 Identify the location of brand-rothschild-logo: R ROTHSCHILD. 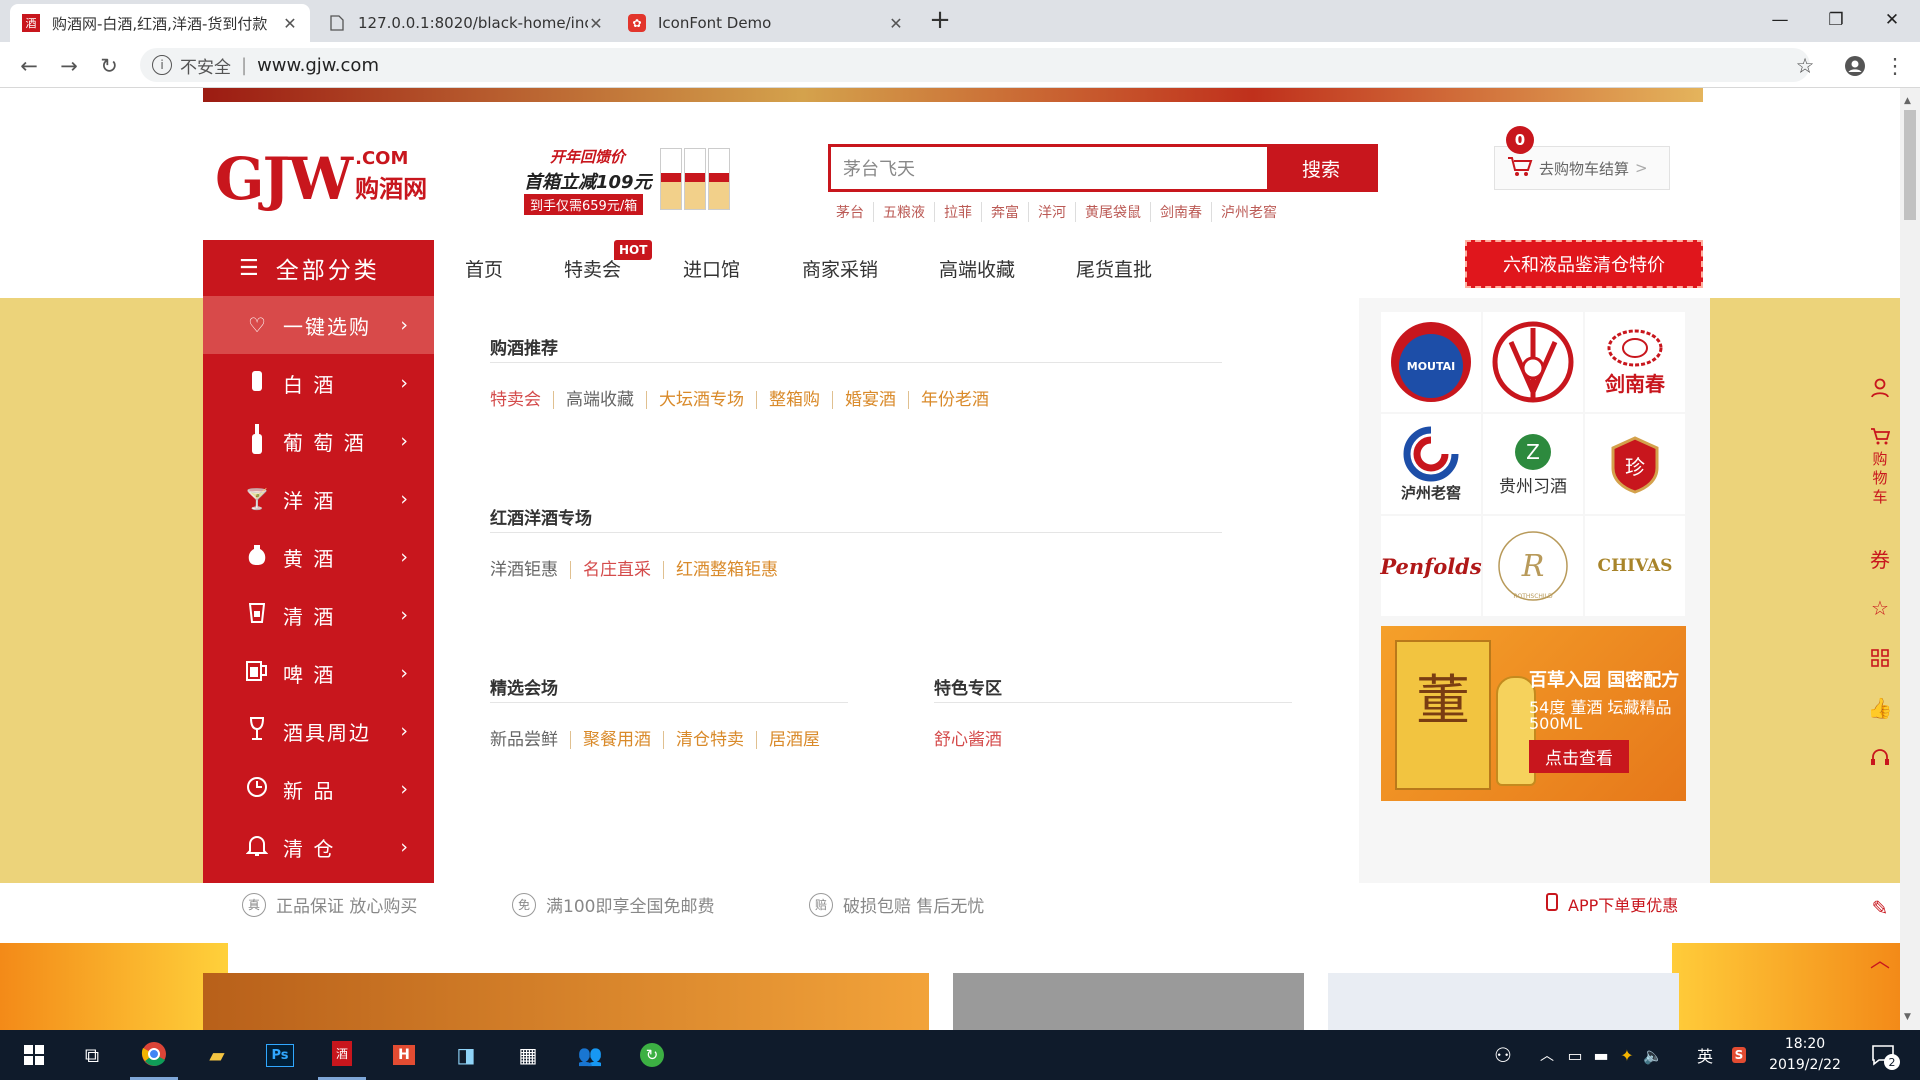
(1533, 566).